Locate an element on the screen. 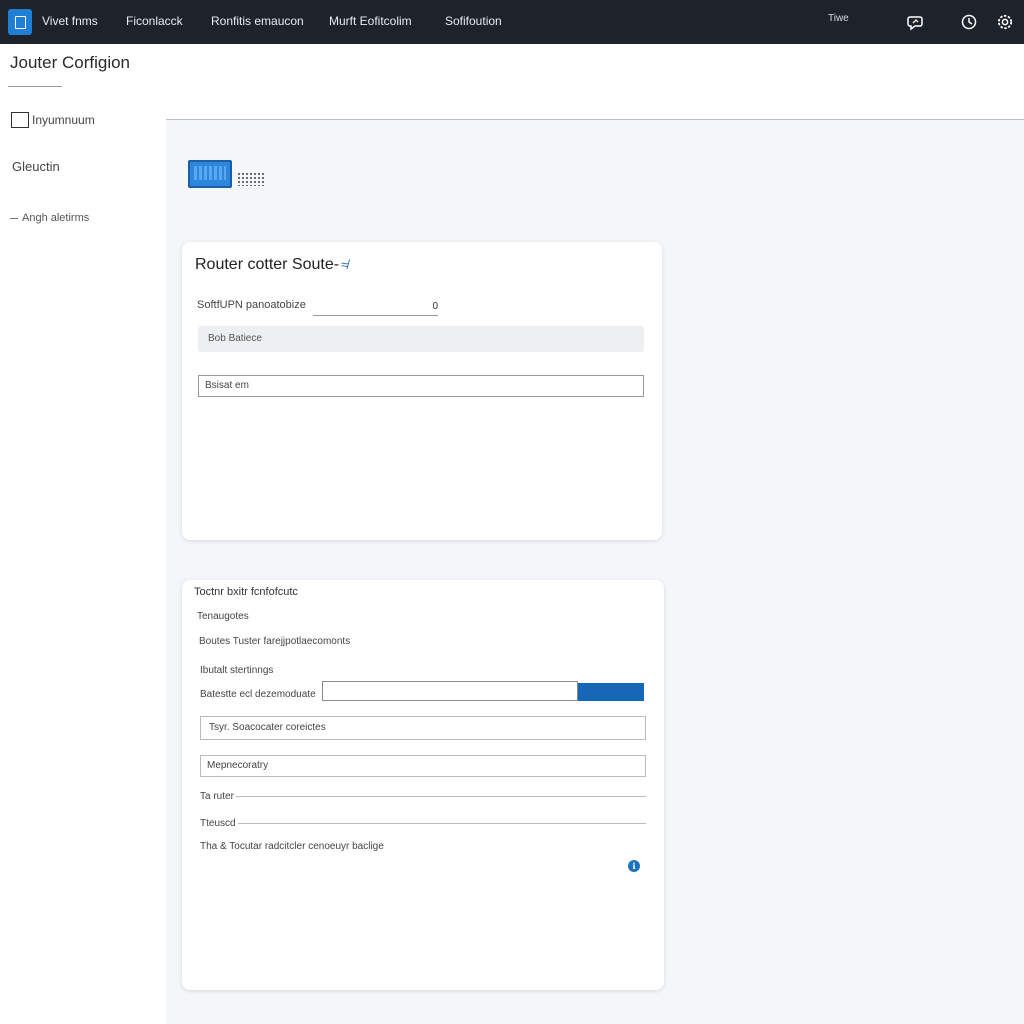  line-field-1-label: Ta ruter is located at coordinates (217, 796).